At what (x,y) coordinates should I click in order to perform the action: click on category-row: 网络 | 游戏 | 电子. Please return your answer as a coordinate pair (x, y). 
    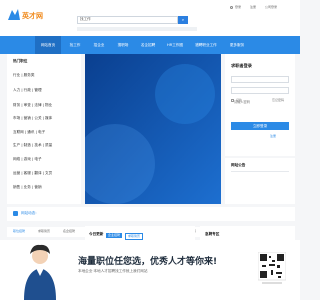
    Looking at the image, I should click on (27, 160).